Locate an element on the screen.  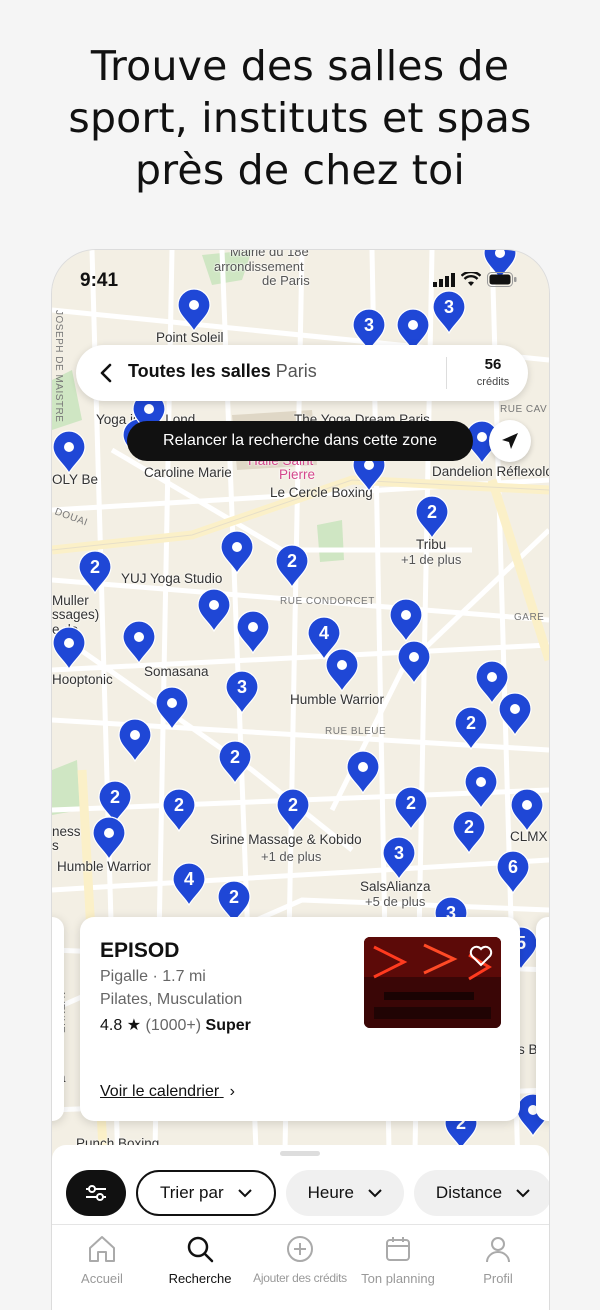
star-icon: ★ is located at coordinates (134, 1025).